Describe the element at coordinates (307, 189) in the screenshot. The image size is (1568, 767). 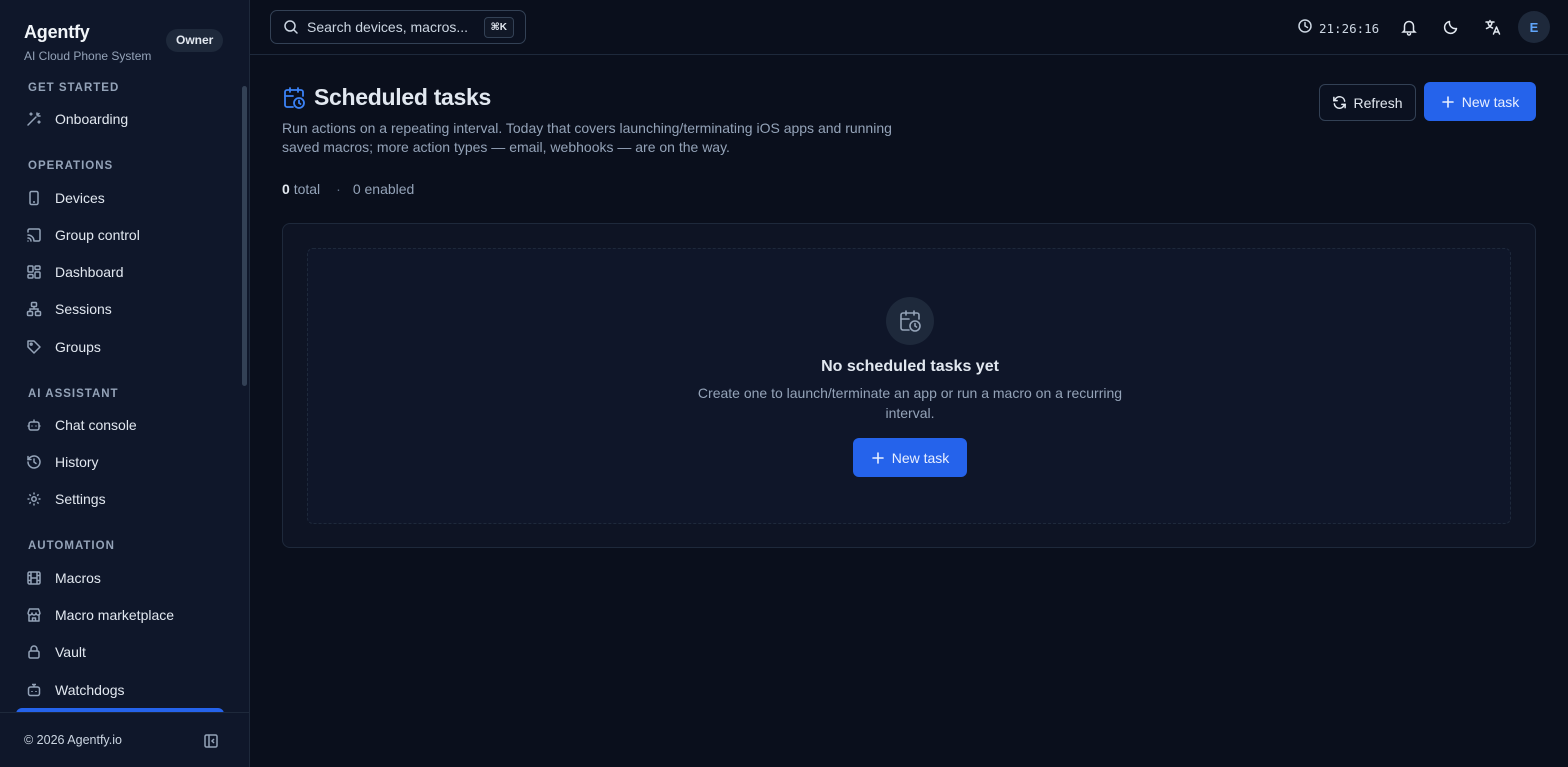
I see `total-label: total` at that location.